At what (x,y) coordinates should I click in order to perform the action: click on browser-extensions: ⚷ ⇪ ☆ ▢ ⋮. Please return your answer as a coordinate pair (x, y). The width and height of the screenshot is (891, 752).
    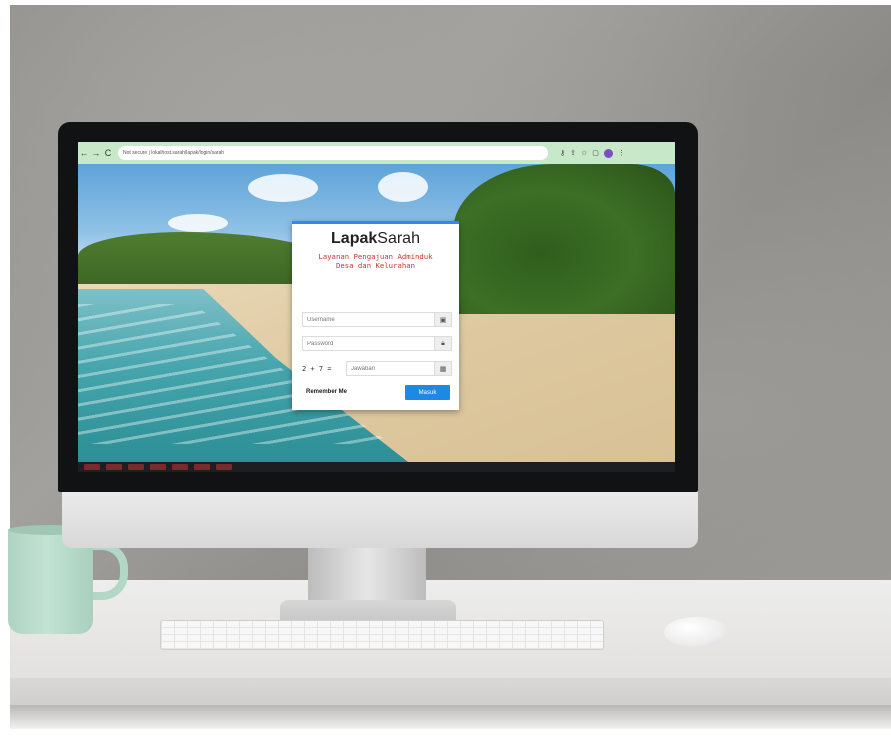
    Looking at the image, I should click on (592, 153).